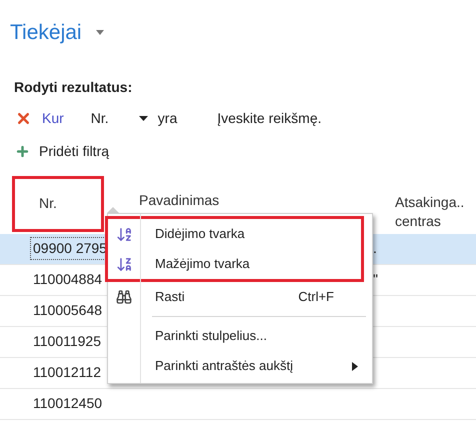 This screenshot has height=436, width=476. I want to click on table-cell-text: 110004884, so click(68, 279).